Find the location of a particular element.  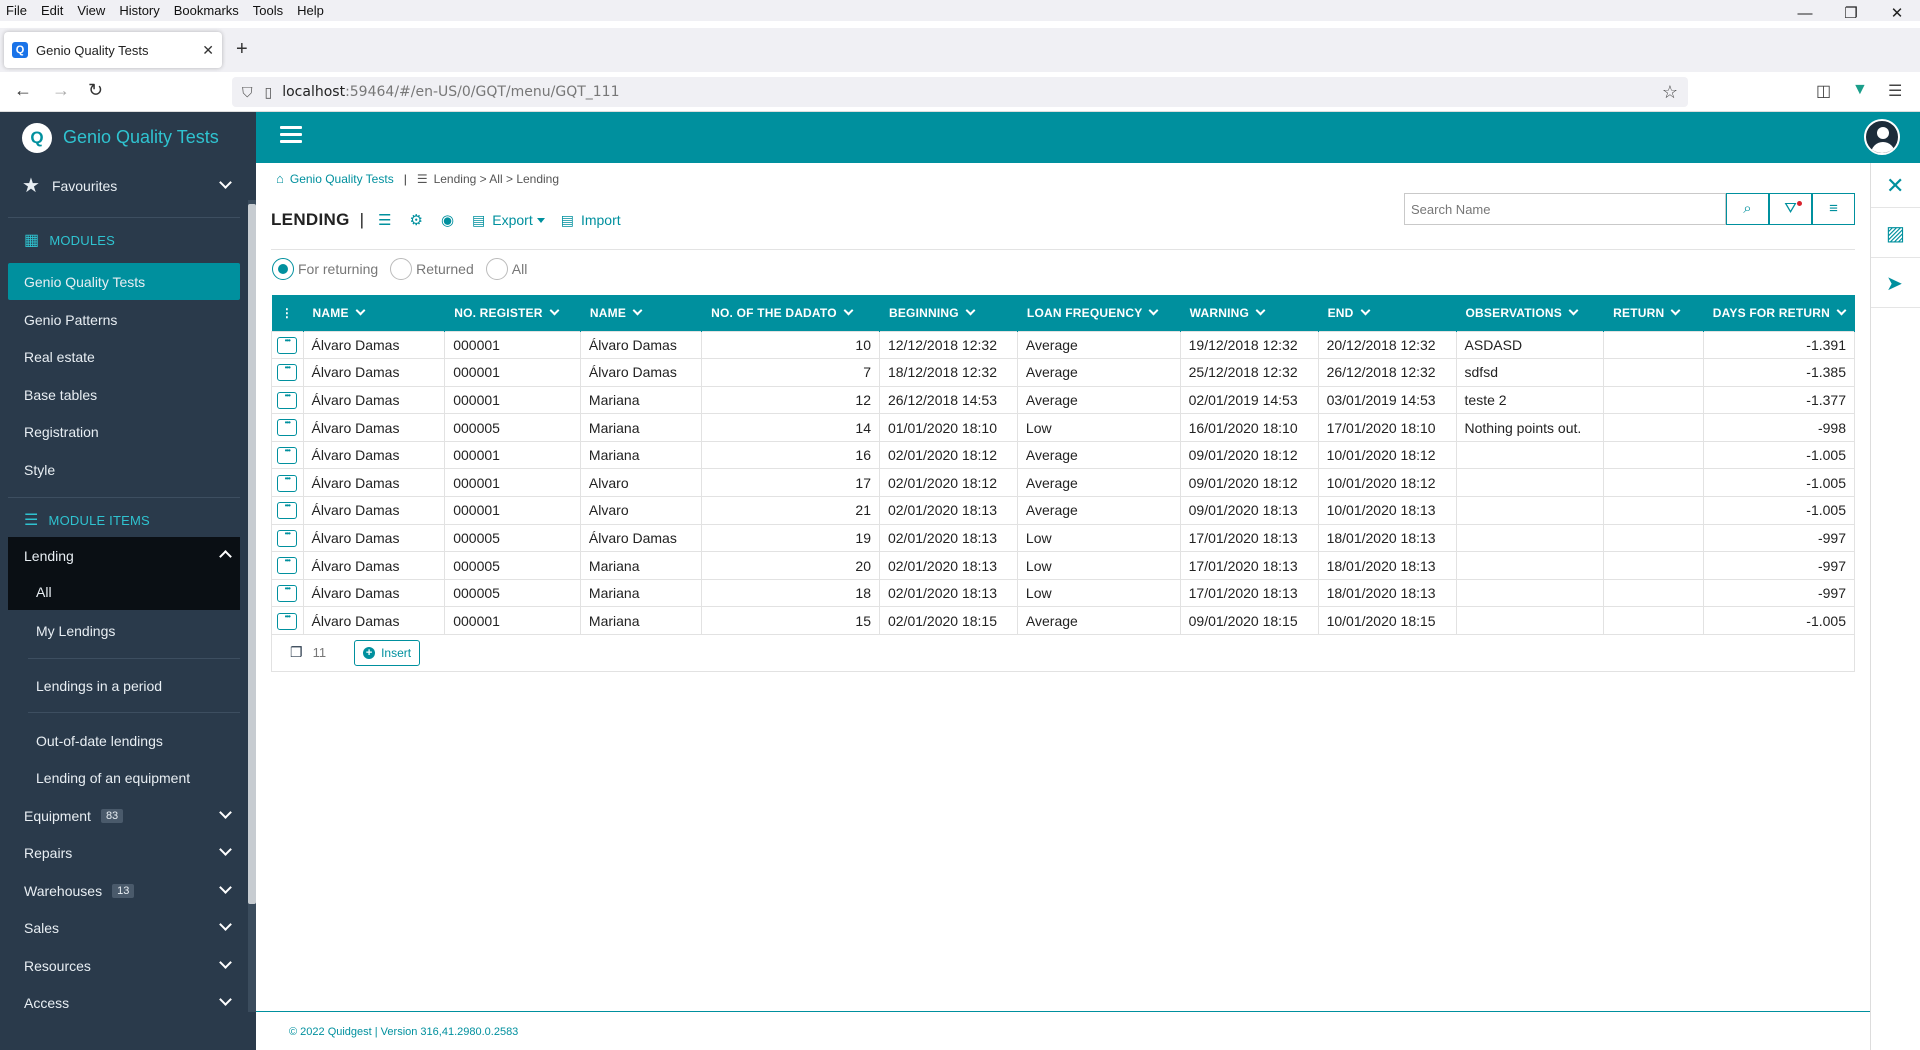

restore-icon: ❐ is located at coordinates (1851, 14).